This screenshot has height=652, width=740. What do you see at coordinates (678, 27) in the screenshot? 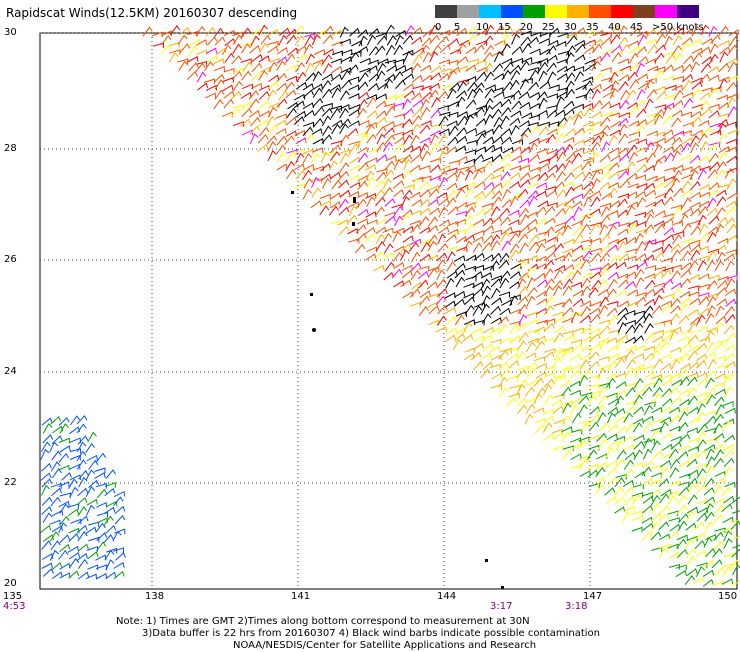
I see `legend-label: >50 knots` at bounding box center [678, 27].